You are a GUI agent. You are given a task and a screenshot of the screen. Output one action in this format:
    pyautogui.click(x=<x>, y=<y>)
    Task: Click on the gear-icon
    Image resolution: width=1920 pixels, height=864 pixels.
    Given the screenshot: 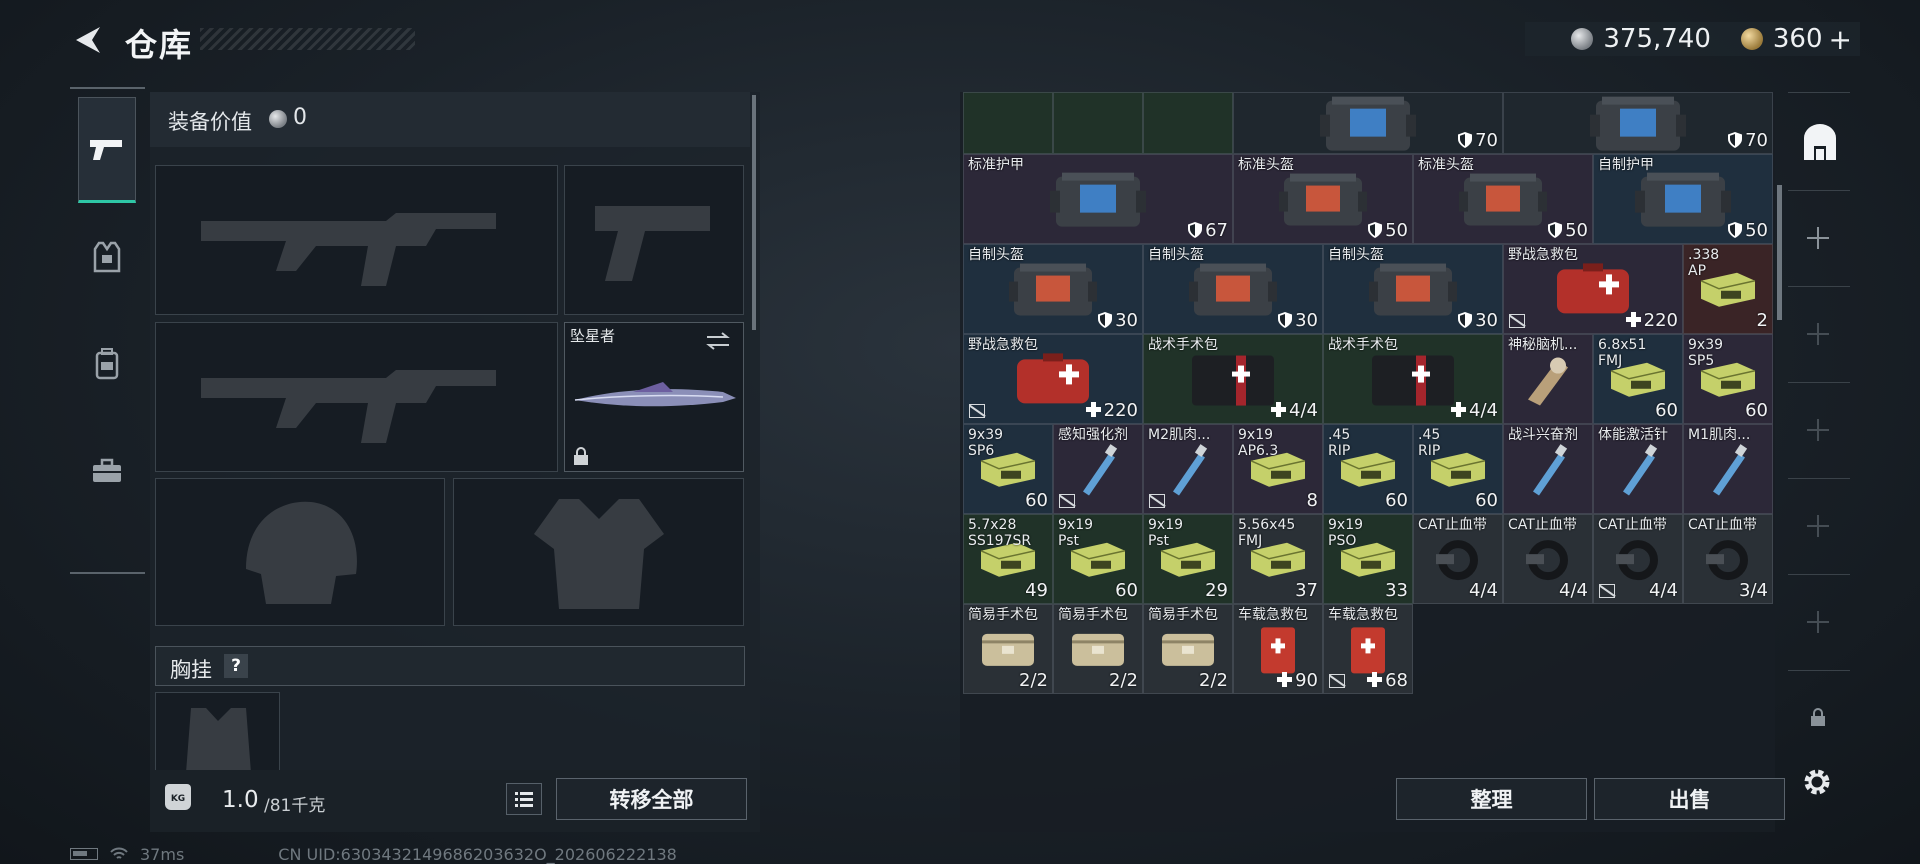 What is the action you would take?
    pyautogui.click(x=1817, y=782)
    